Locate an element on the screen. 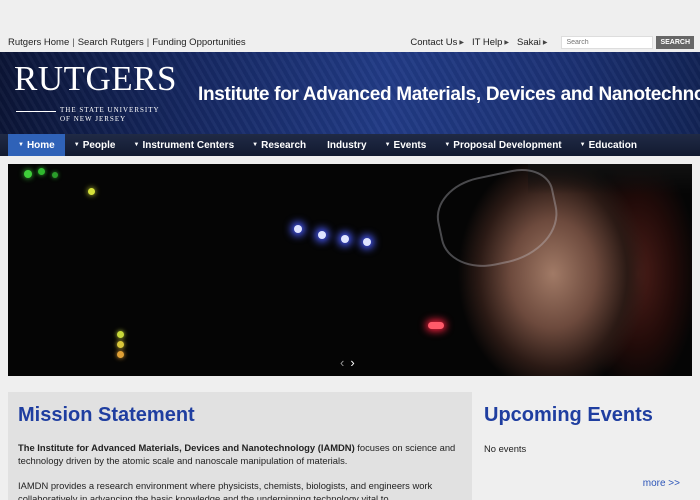 The width and height of the screenshot is (700, 500). events-empty-text: No events is located at coordinates (505, 448).